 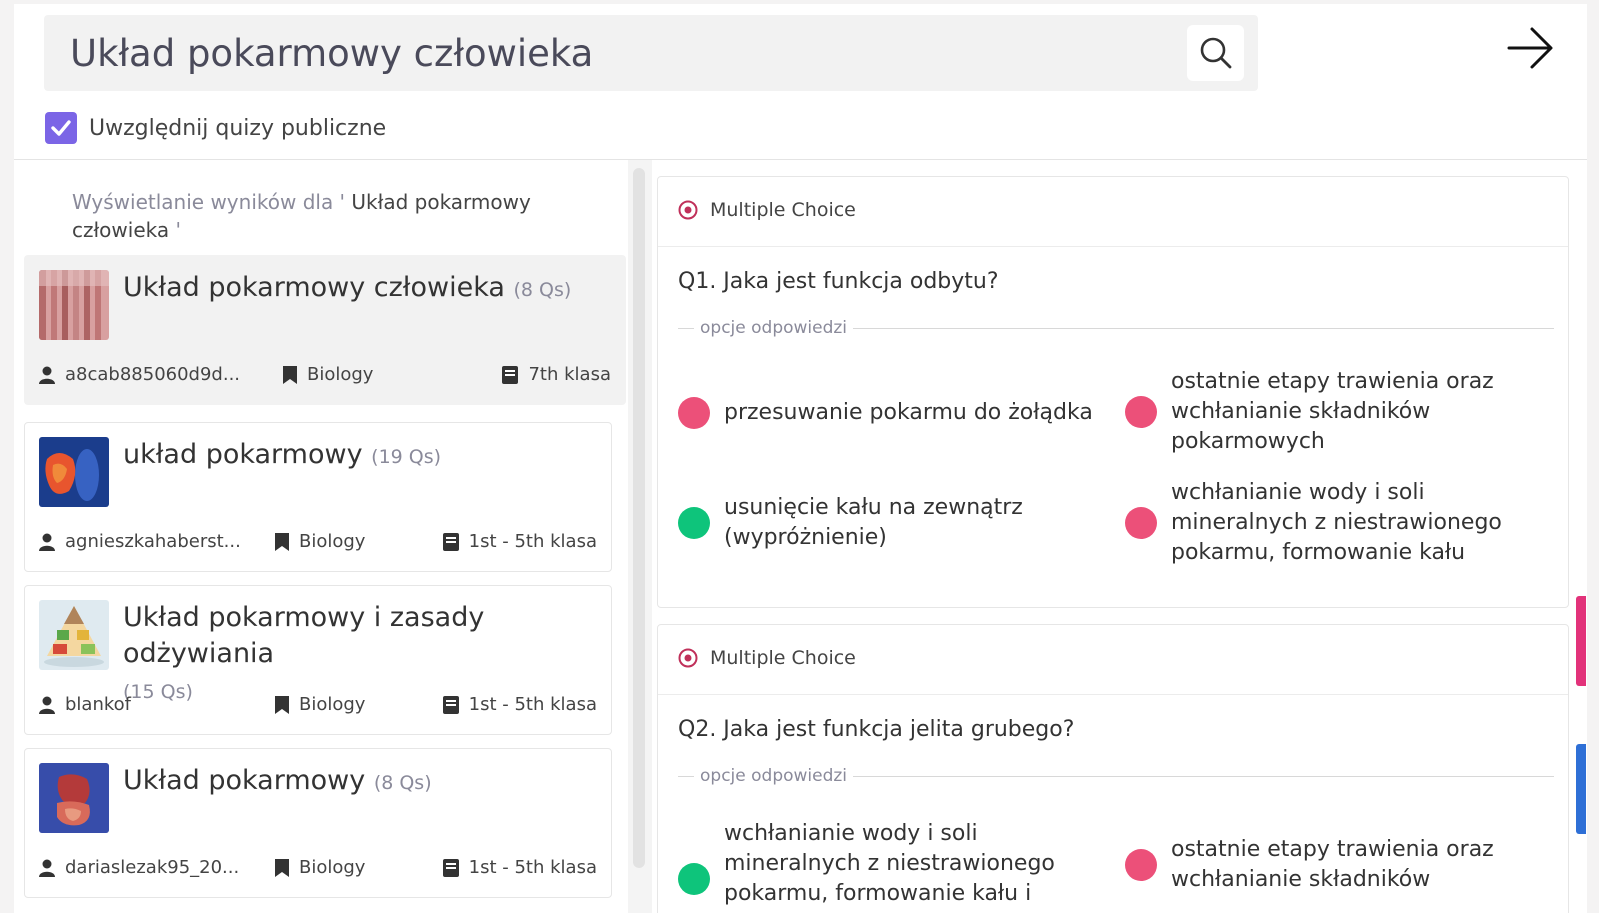 What do you see at coordinates (406, 457) in the screenshot?
I see `question-count: (19 Qs)` at bounding box center [406, 457].